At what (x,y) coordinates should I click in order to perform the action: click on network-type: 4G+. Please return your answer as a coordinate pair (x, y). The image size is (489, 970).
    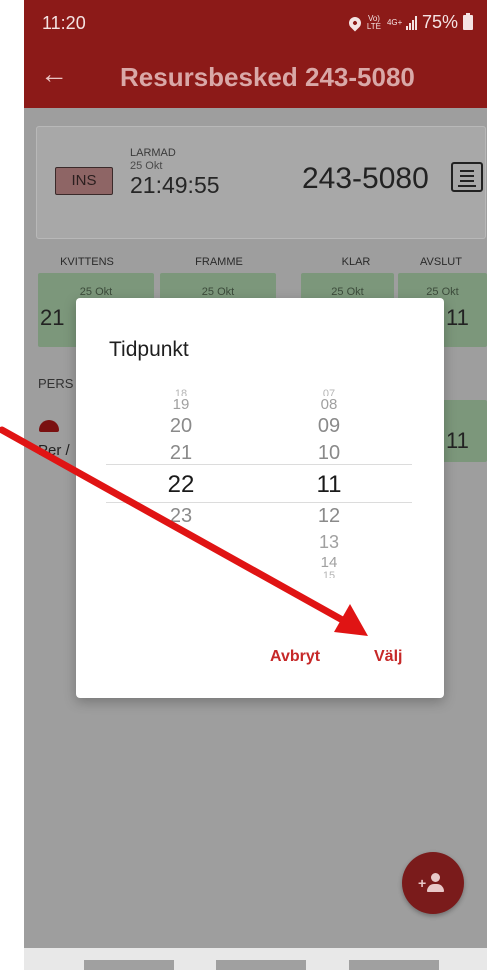
    Looking at the image, I should click on (394, 22).